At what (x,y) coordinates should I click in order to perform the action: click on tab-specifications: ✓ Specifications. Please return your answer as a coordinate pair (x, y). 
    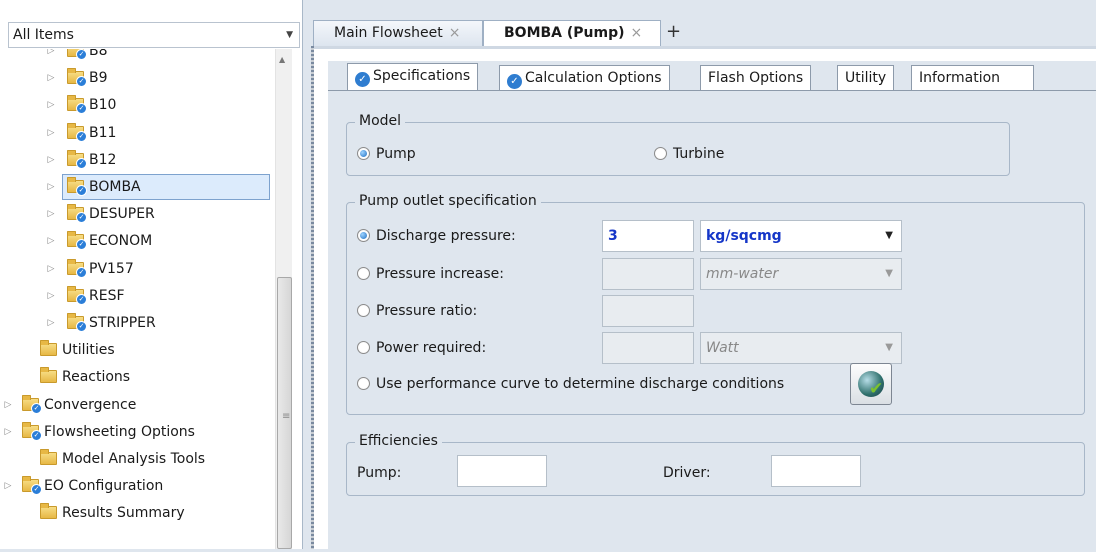
    Looking at the image, I should click on (413, 77).